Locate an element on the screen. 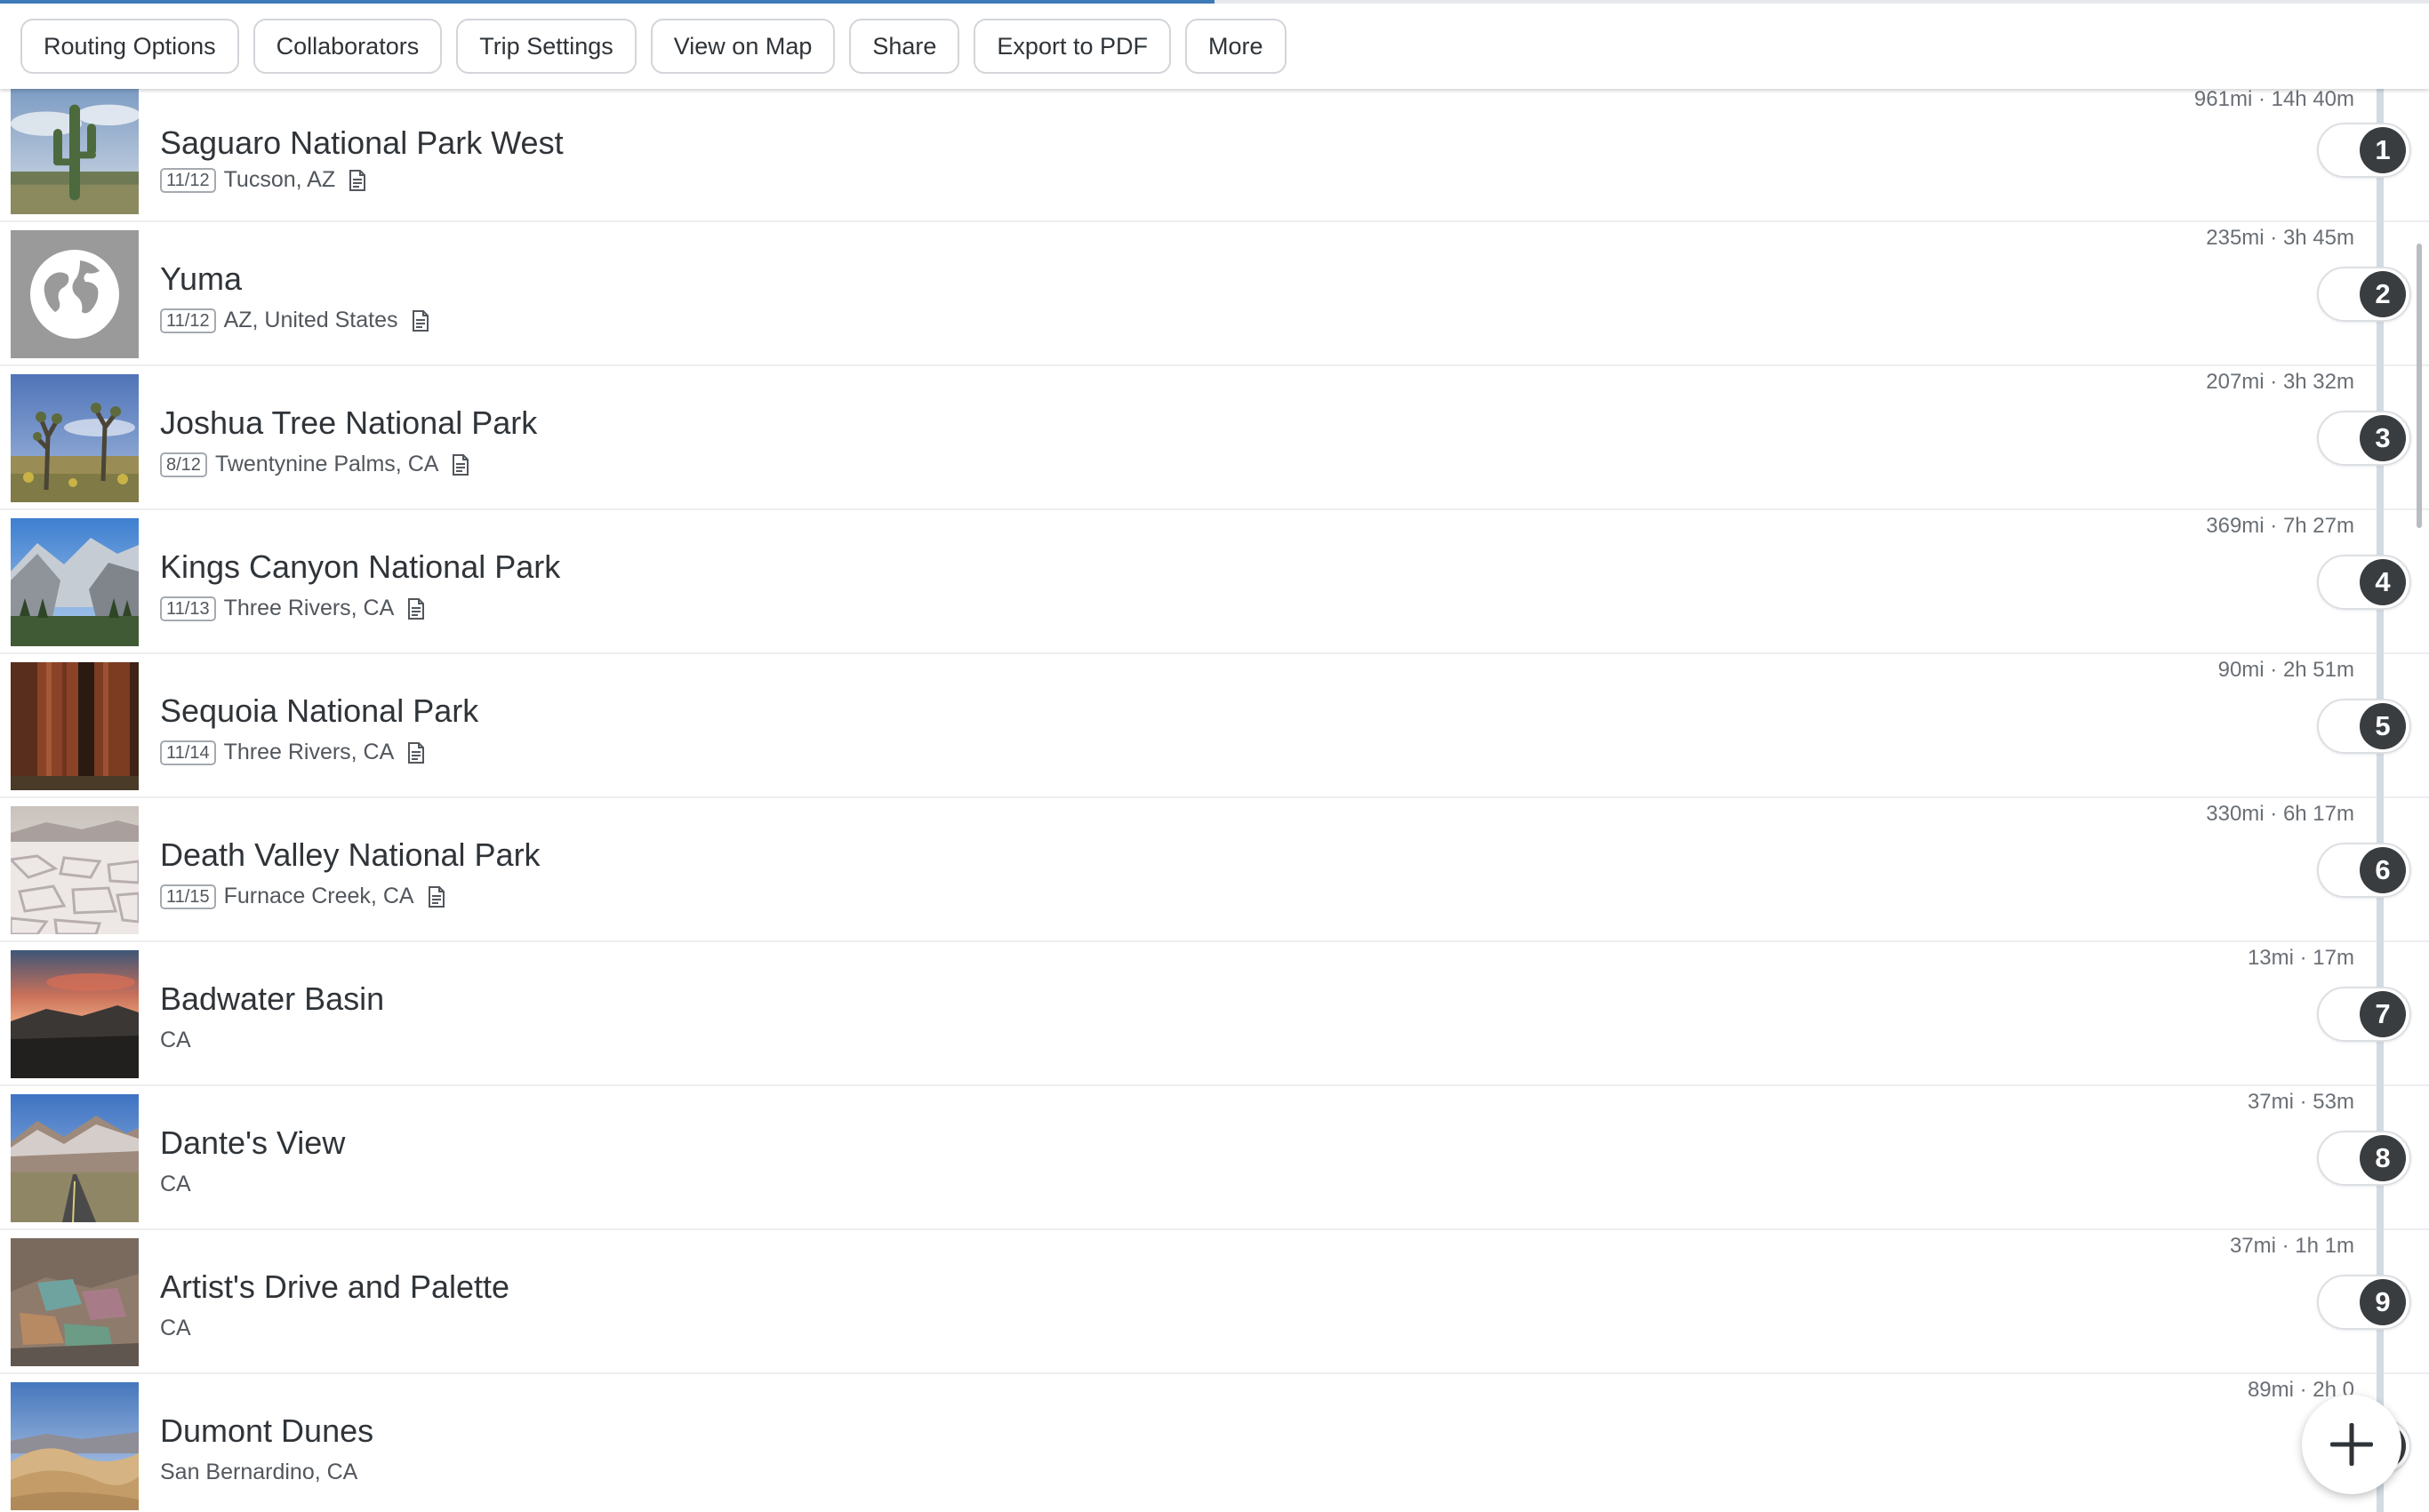  stop-row: Dante's View CA 37mi · 53m 8 is located at coordinates (1214, 1158).